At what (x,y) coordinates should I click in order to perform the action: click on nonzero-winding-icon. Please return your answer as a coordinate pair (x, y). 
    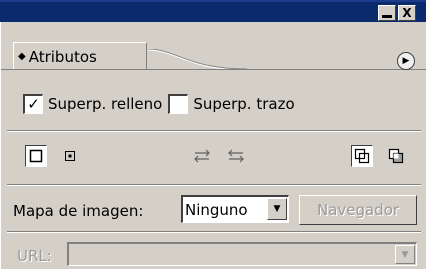
    Looking at the image, I should click on (362, 156).